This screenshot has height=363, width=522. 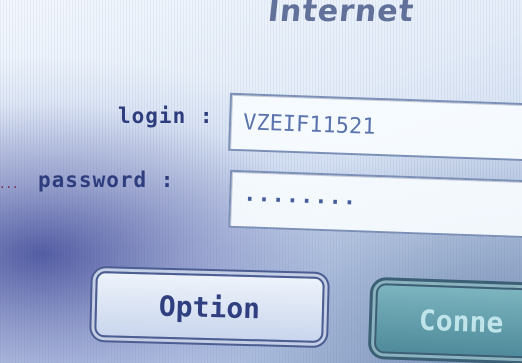 What do you see at coordinates (300, 201) in the screenshot?
I see `password-value: ········` at bounding box center [300, 201].